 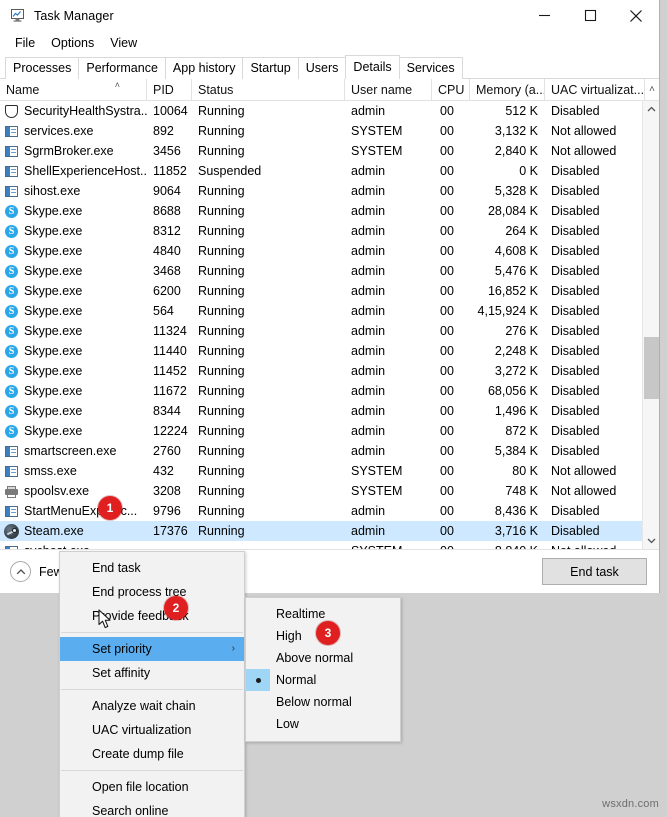 I want to click on priority-item-label: Below normal, so click(x=314, y=702).